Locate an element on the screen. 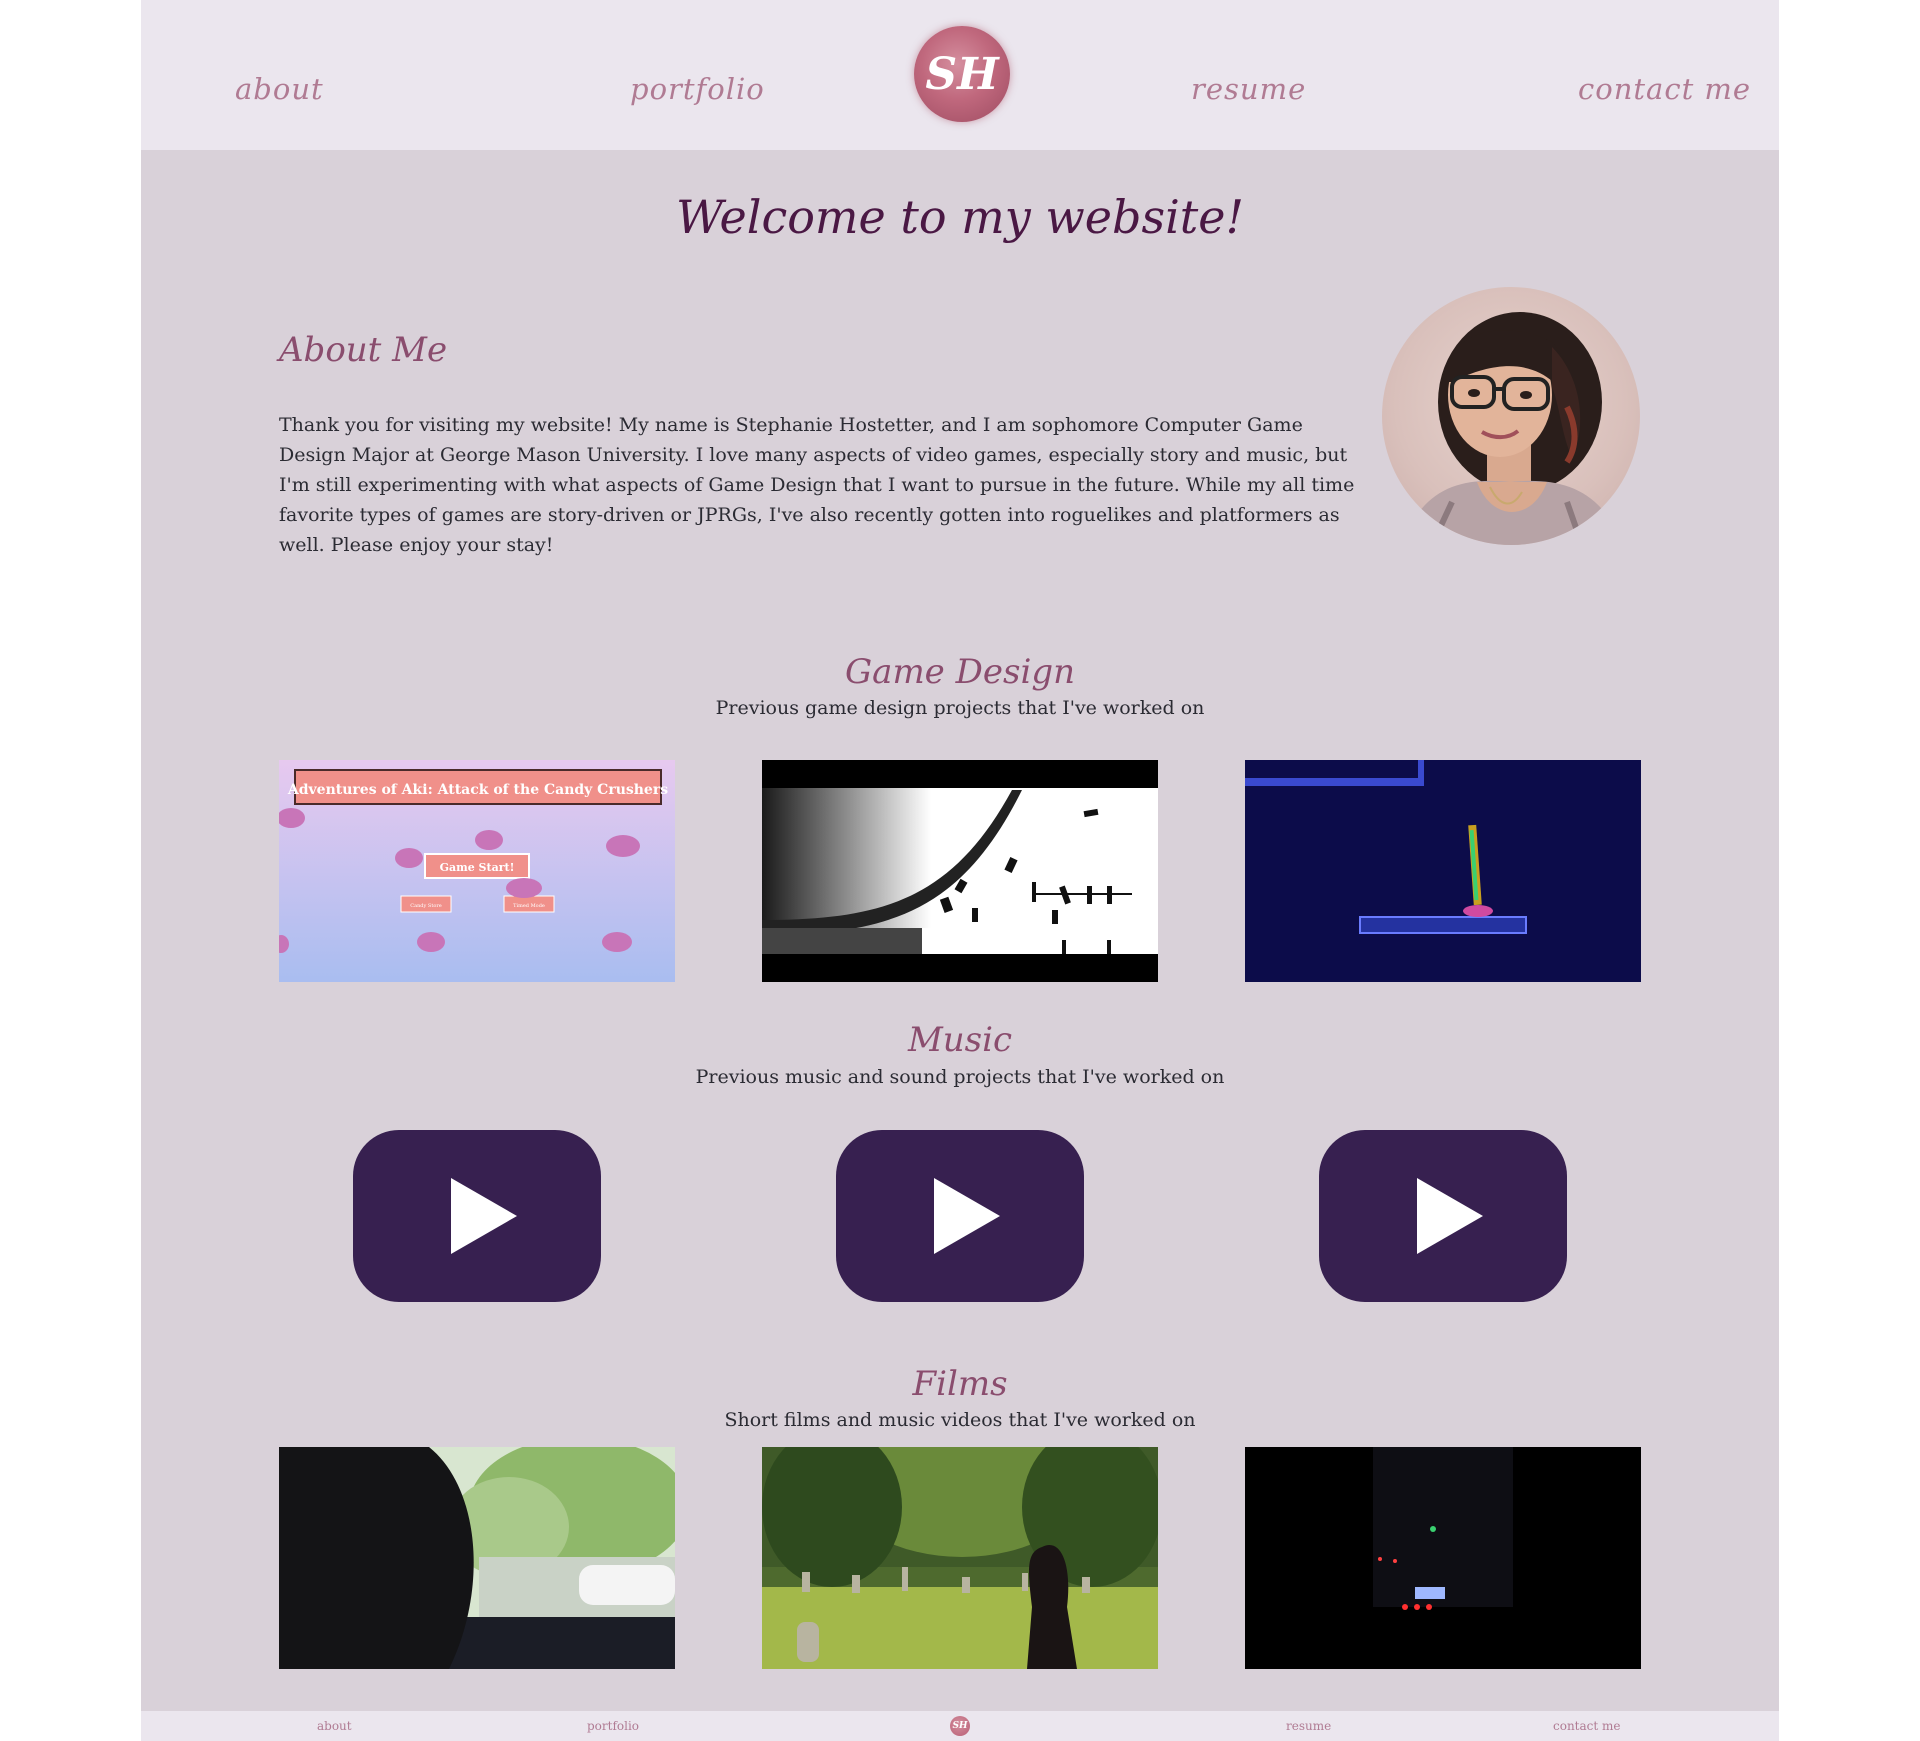 This screenshot has width=1920, height=1741. profile-photo is located at coordinates (1511, 416).